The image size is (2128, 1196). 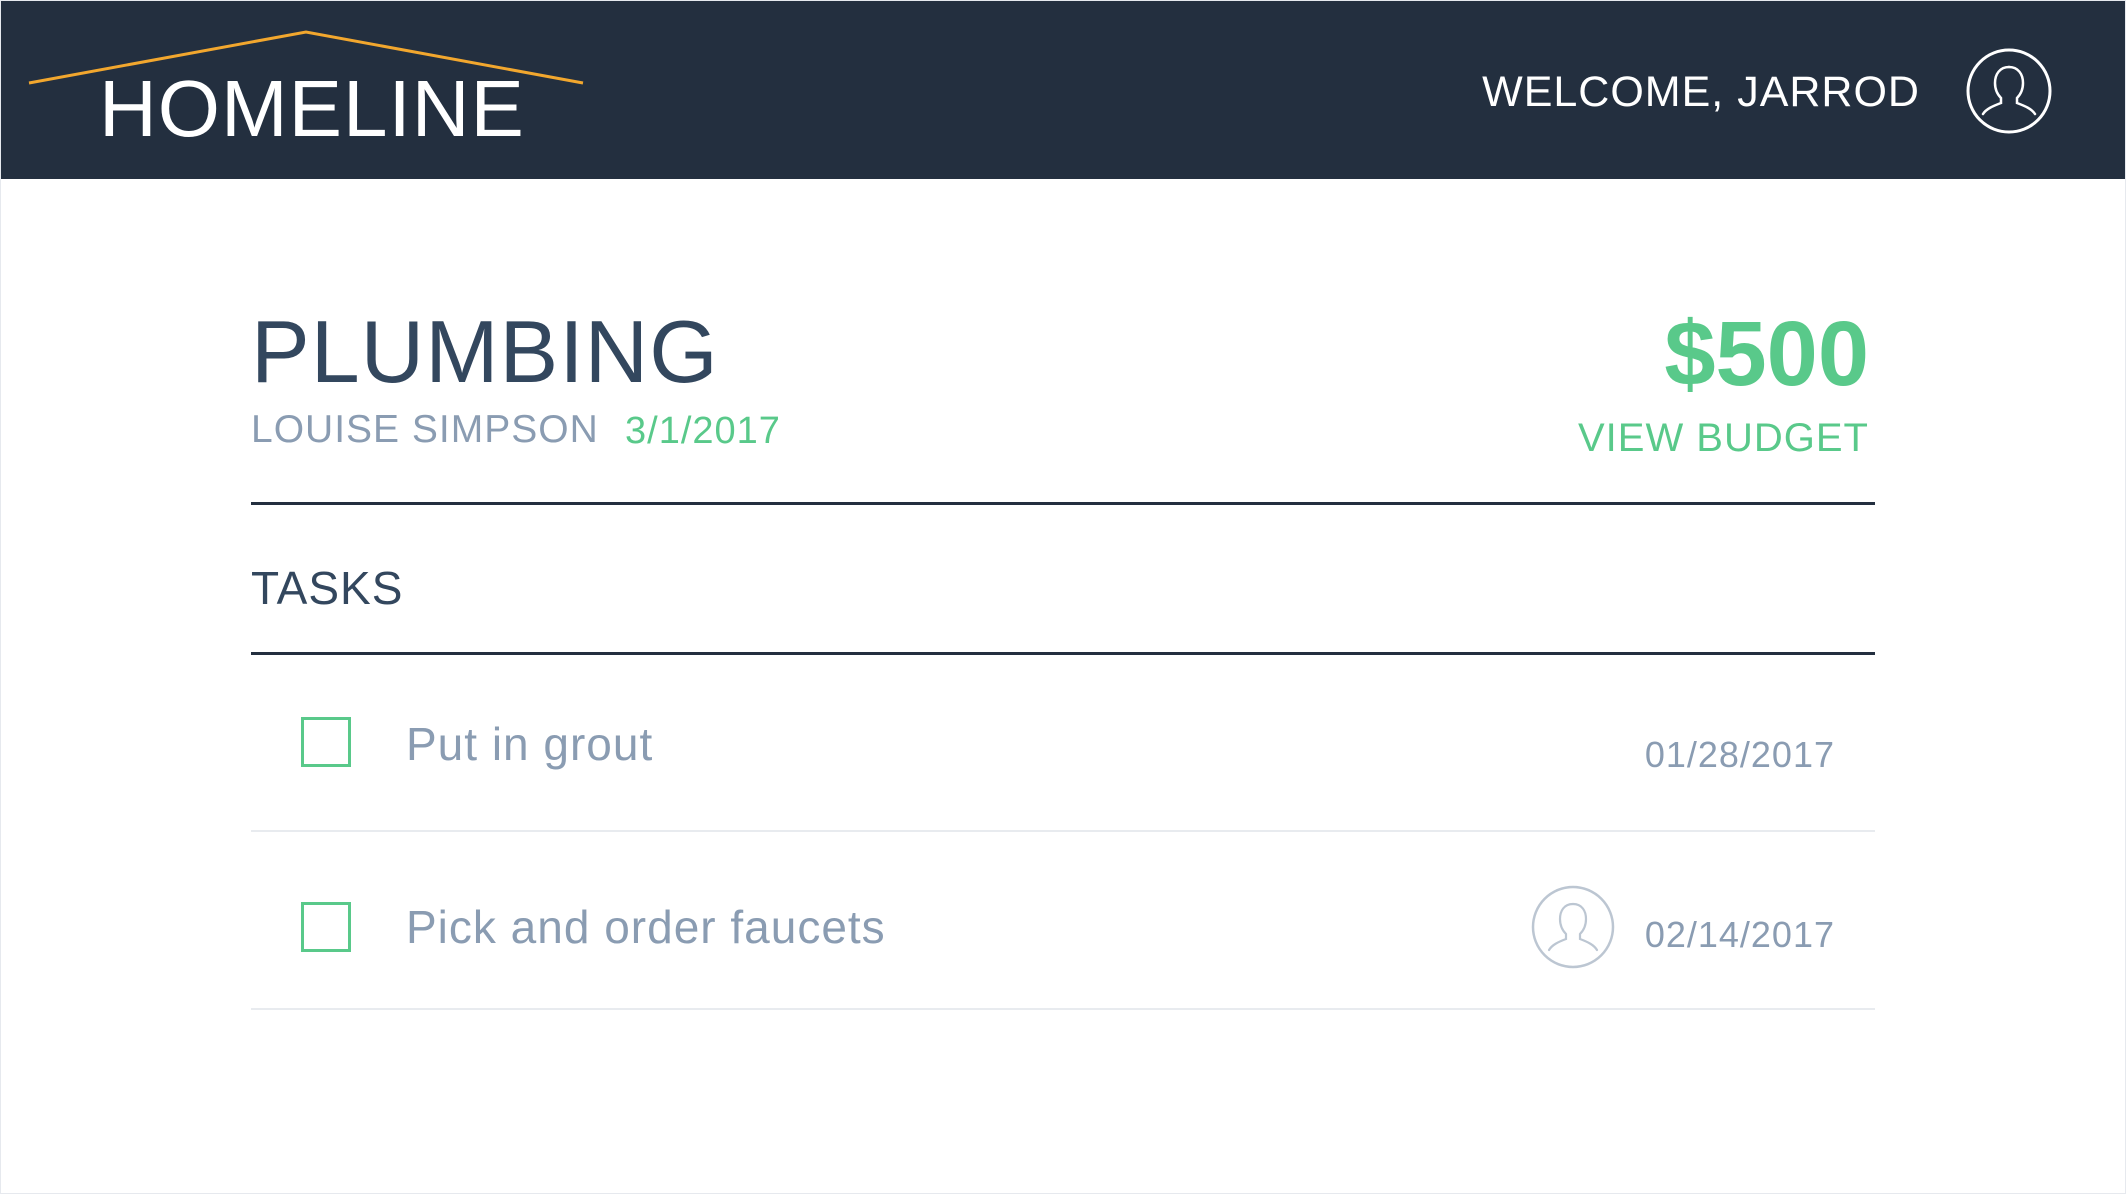 I want to click on project-date: 3/1/2017, so click(x=703, y=431).